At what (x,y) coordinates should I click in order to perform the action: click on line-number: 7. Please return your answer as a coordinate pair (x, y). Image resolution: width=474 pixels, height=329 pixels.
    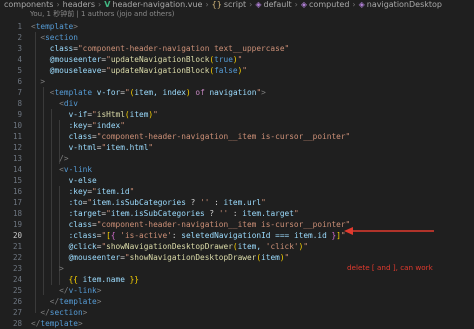
    Looking at the image, I should click on (19, 92).